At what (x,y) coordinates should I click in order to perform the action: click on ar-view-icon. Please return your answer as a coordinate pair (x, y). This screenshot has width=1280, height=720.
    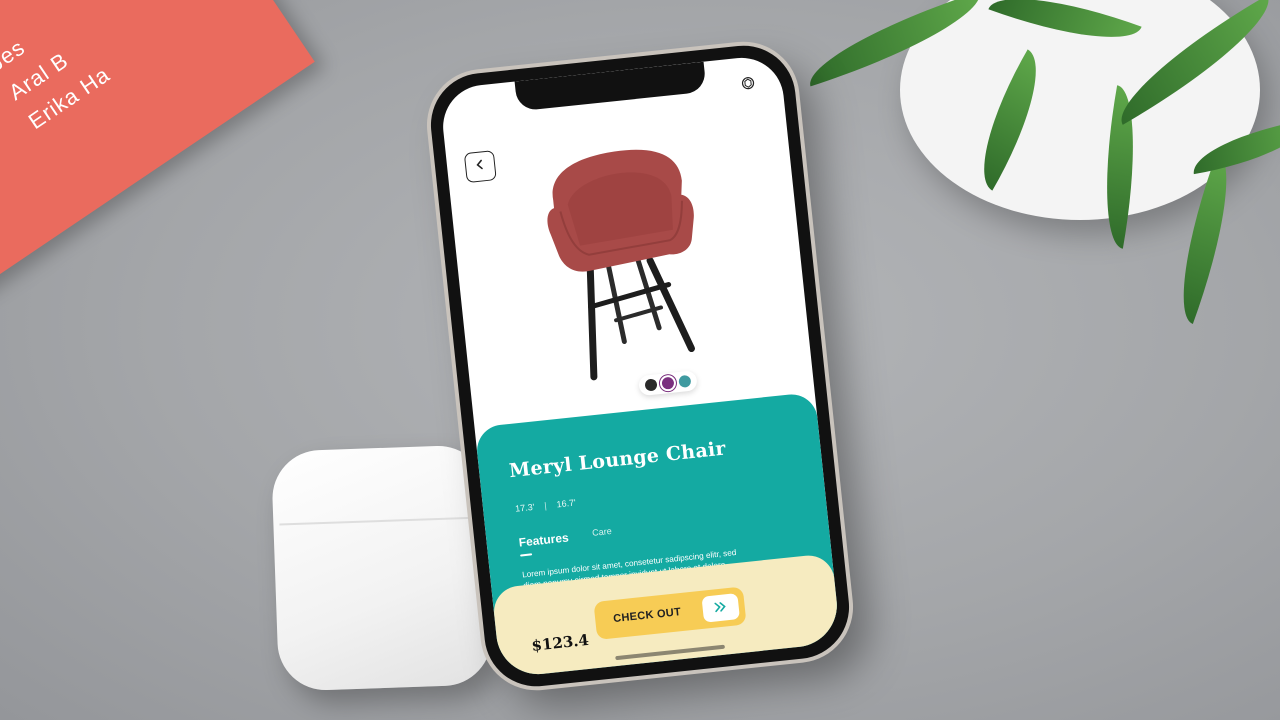
    Looking at the image, I should click on (748, 85).